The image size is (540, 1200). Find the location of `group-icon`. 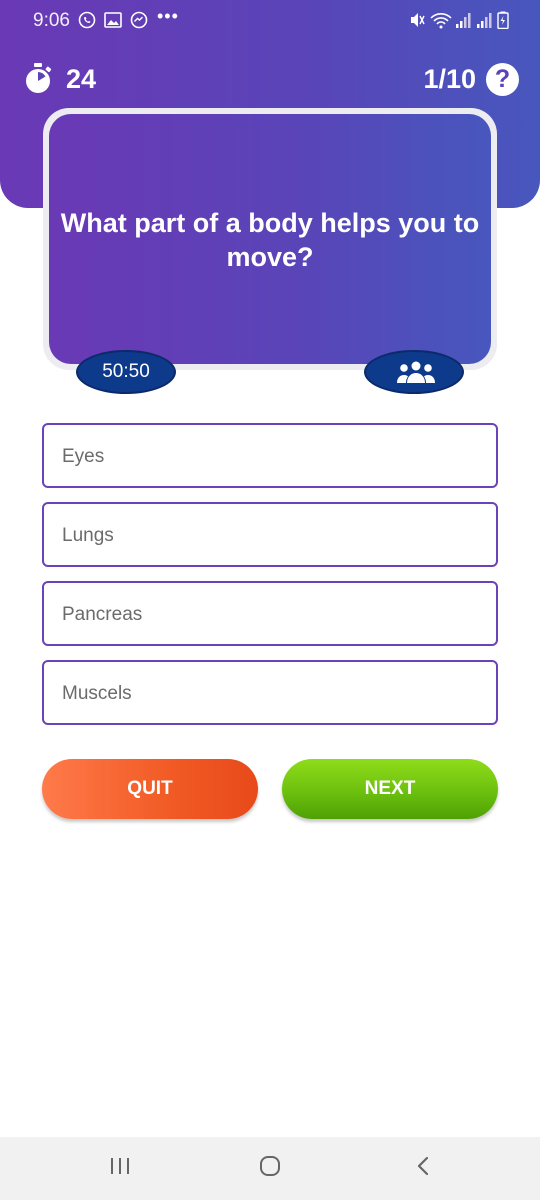

group-icon is located at coordinates (416, 372).